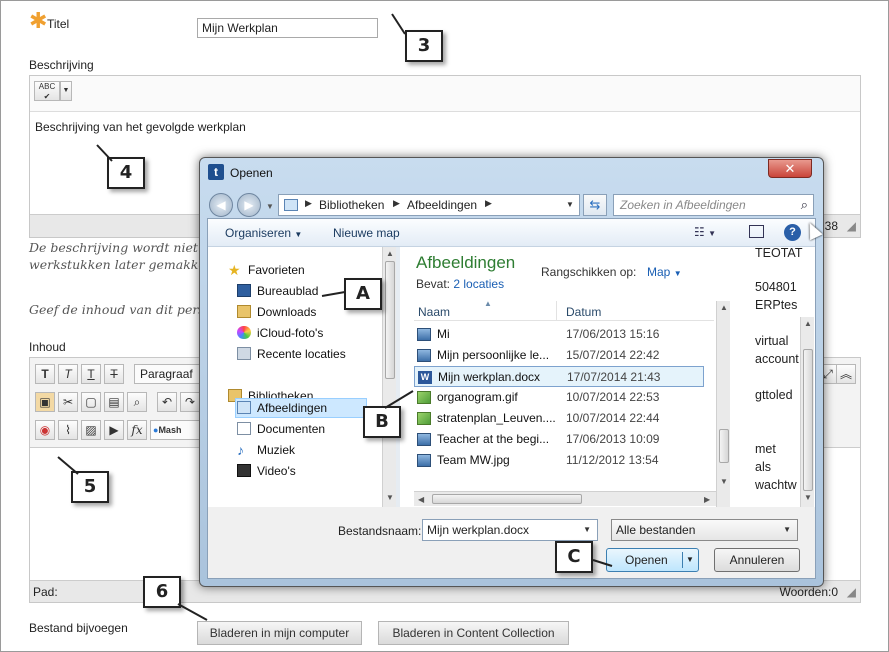 This screenshot has height=652, width=889. What do you see at coordinates (473, 633) in the screenshot?
I see `browse-content-collection-button: Bladeren in Content Collection` at bounding box center [473, 633].